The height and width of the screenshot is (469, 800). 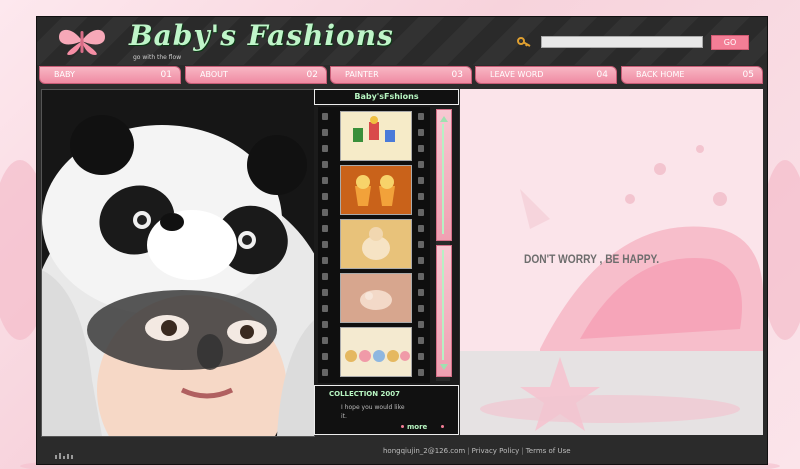 I want to click on nav-item-about: ABOUT 02, so click(x=256, y=75).